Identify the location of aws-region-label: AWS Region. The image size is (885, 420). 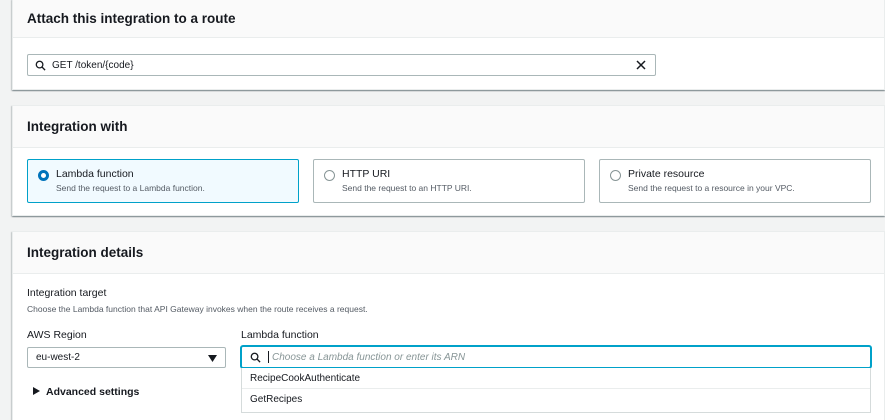
(57, 335).